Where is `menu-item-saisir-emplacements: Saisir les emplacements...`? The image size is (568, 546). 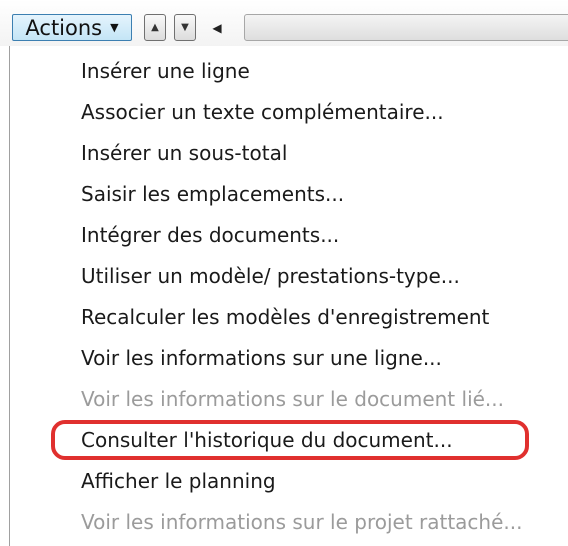
menu-item-saisir-emplacements: Saisir les emplacements... is located at coordinates (212, 194).